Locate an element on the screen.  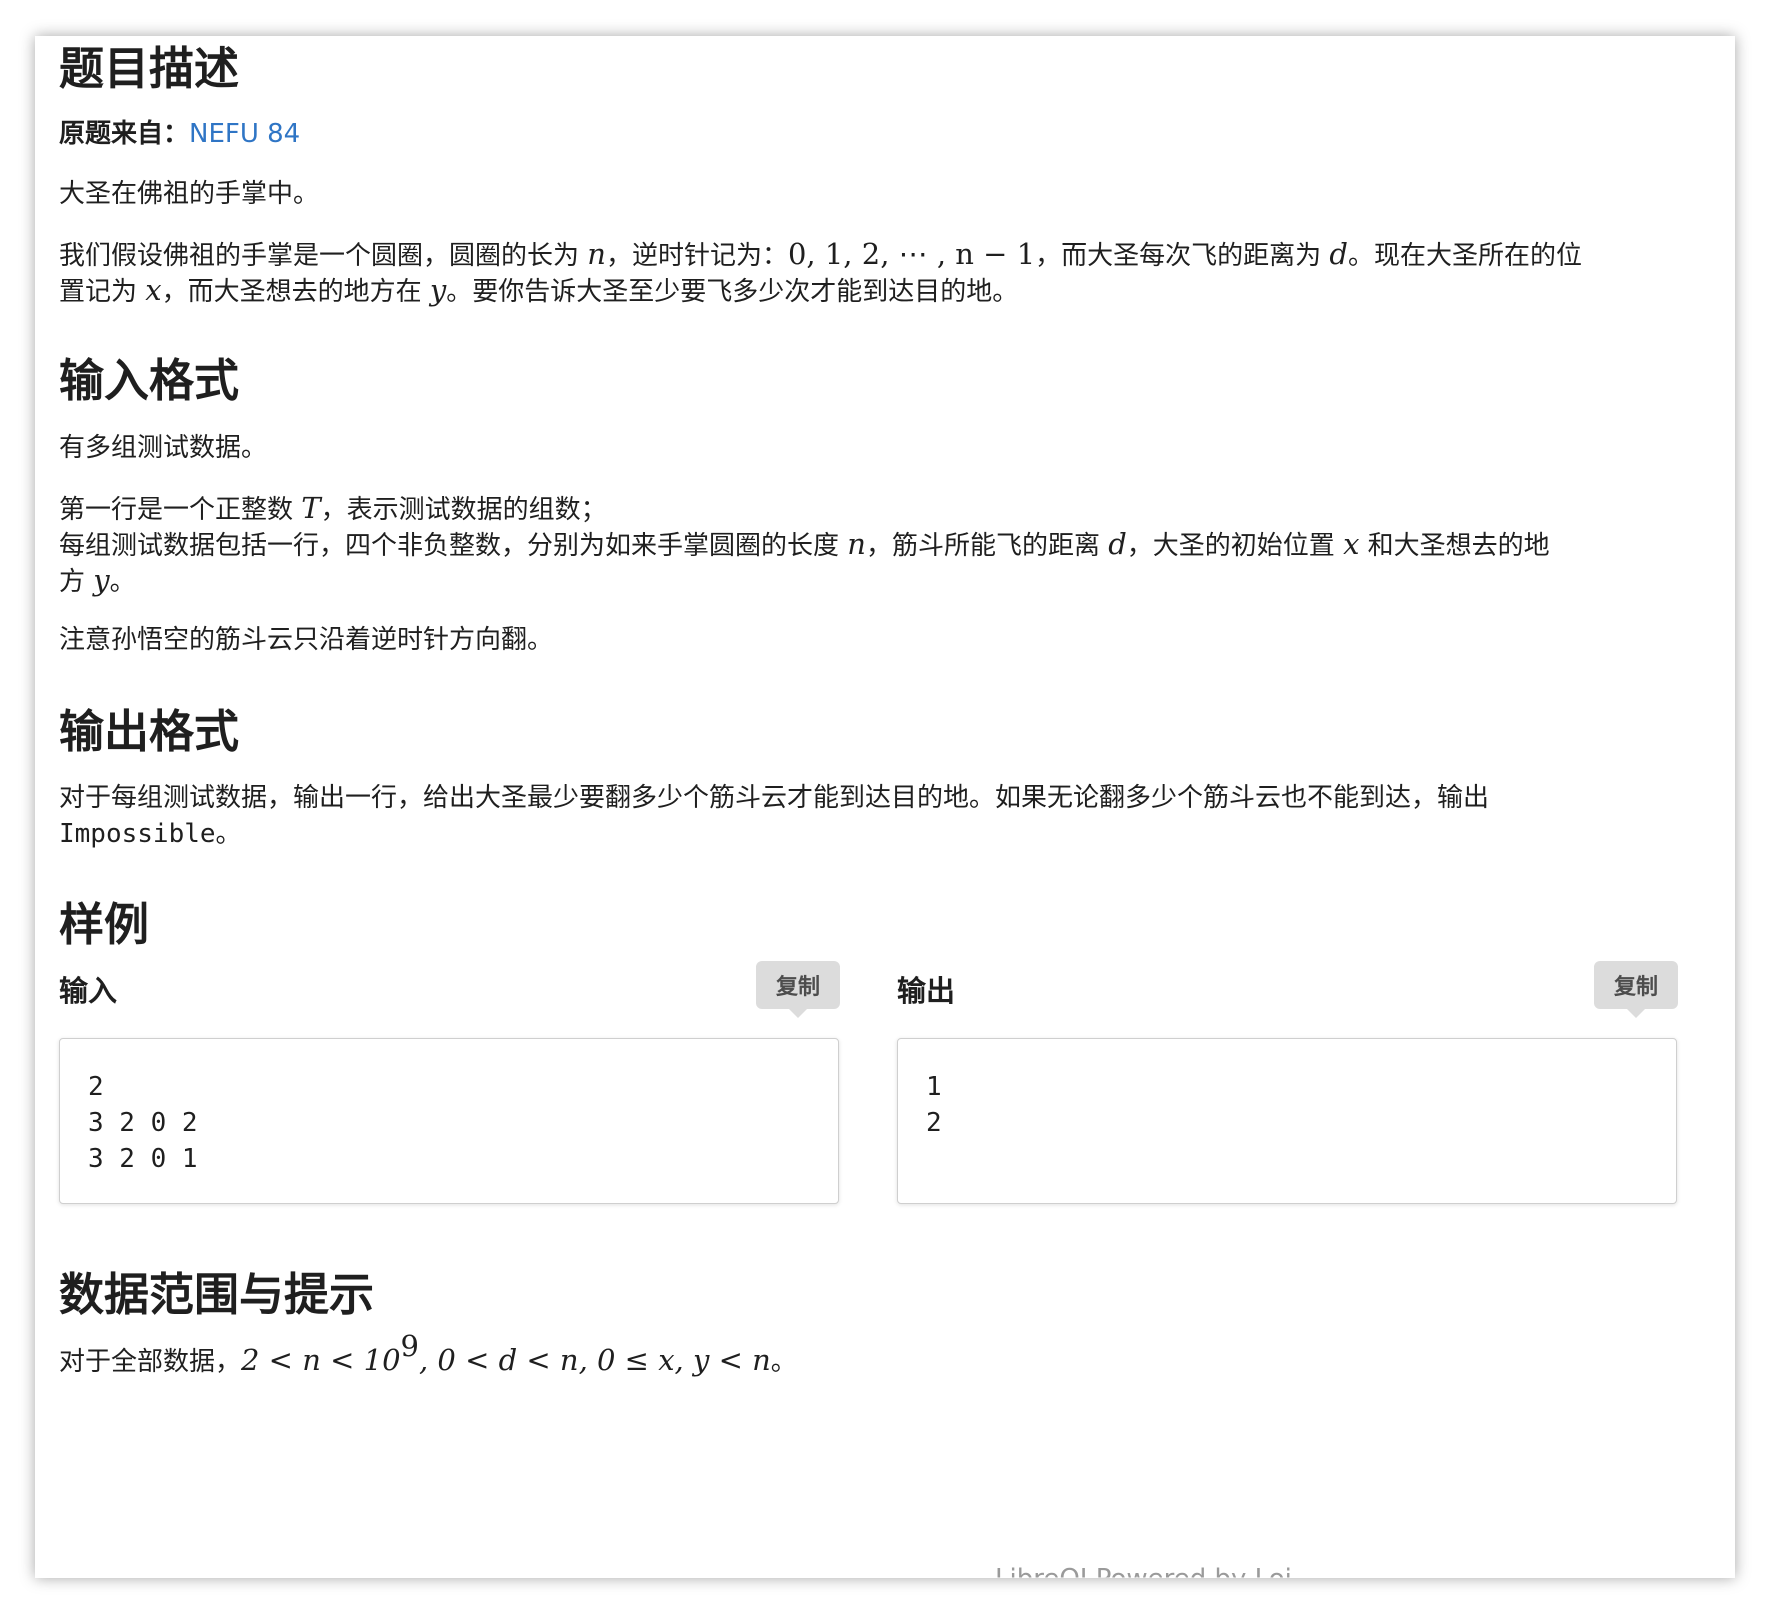
text-span: 方 is located at coordinates (76, 582).